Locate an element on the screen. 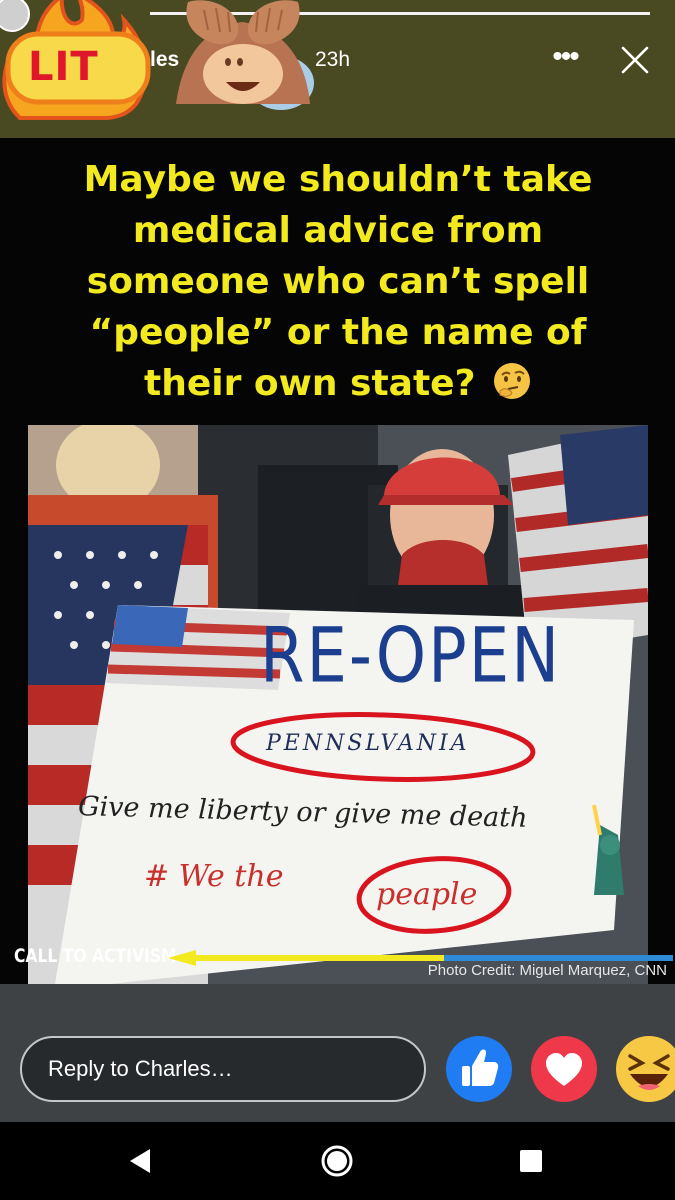  recents-icon is located at coordinates (531, 1161).